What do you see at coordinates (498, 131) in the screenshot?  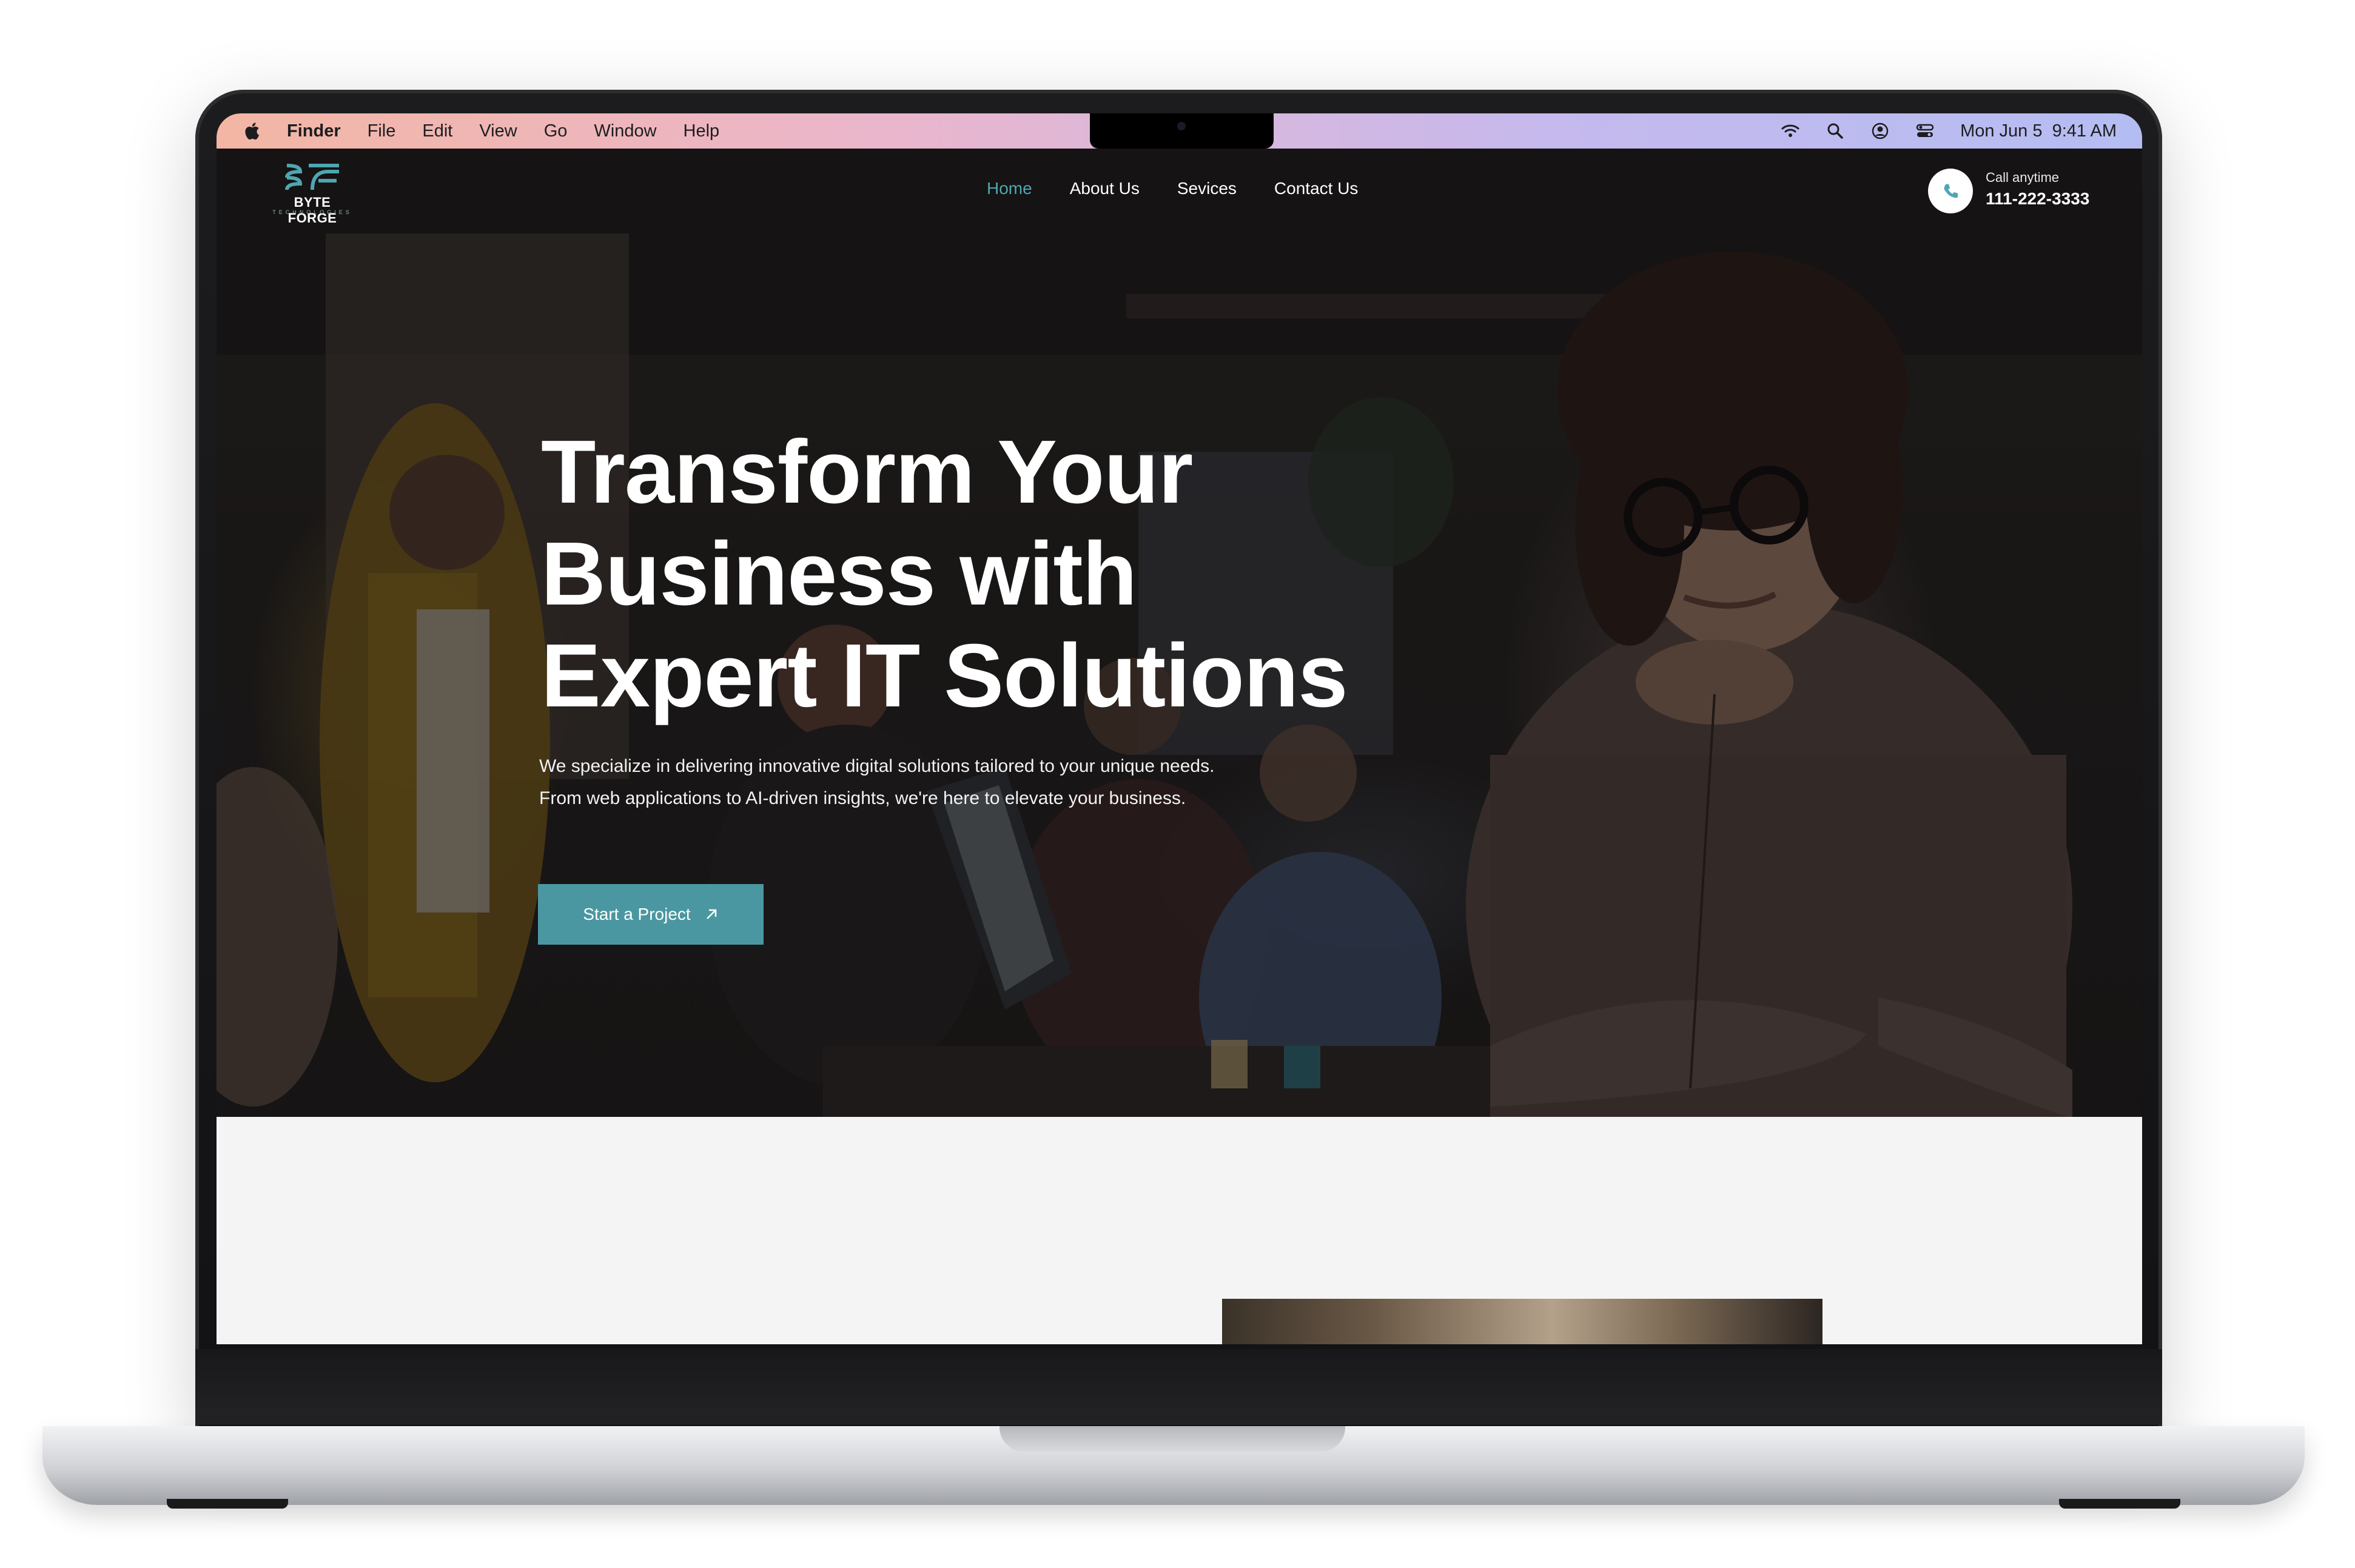 I see `menu-view: View` at bounding box center [498, 131].